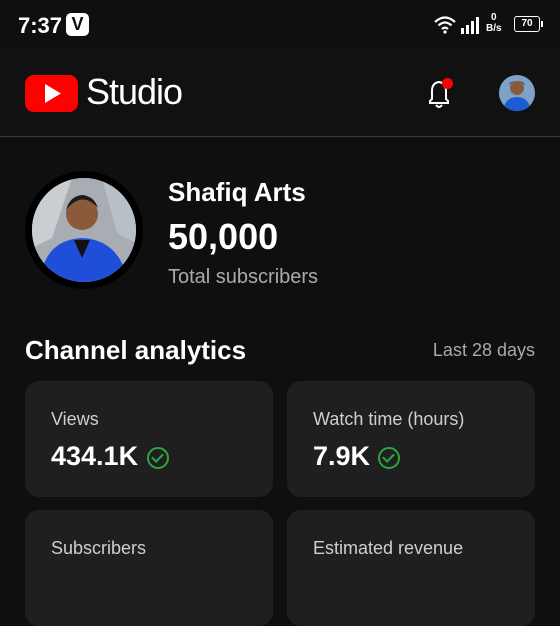 The width and height of the screenshot is (560, 626). I want to click on estimated-revenue-card: Estimated revenue, so click(411, 568).